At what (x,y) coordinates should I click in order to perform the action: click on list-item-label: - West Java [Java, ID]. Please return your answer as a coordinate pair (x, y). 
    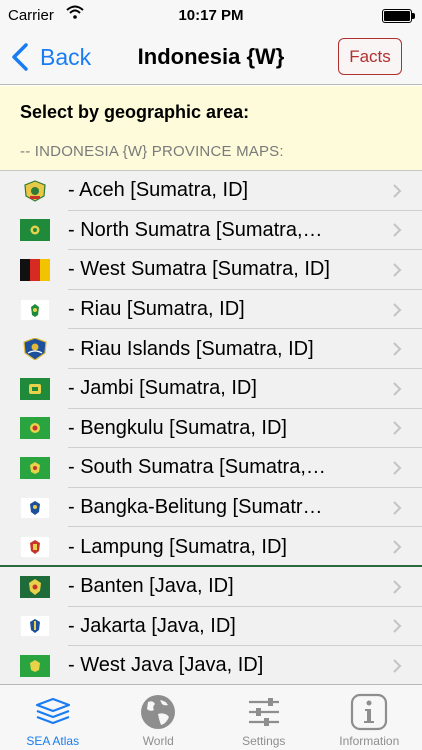
    Looking at the image, I should click on (166, 665).